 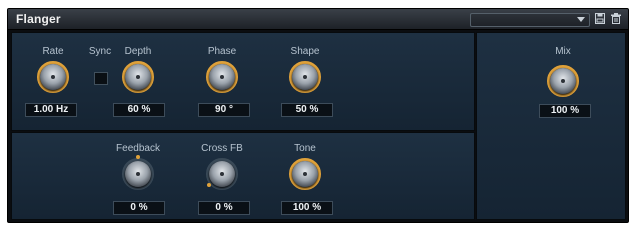 I want to click on tone-label: Tone, so click(x=305, y=148).